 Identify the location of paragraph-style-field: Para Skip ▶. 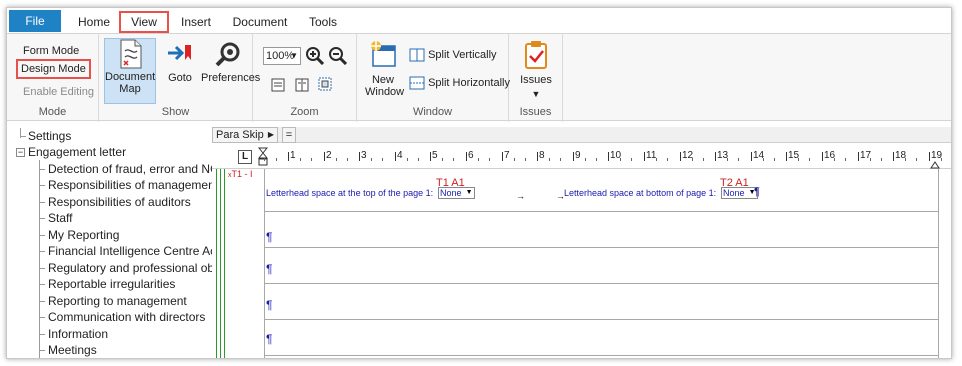
(245, 135).